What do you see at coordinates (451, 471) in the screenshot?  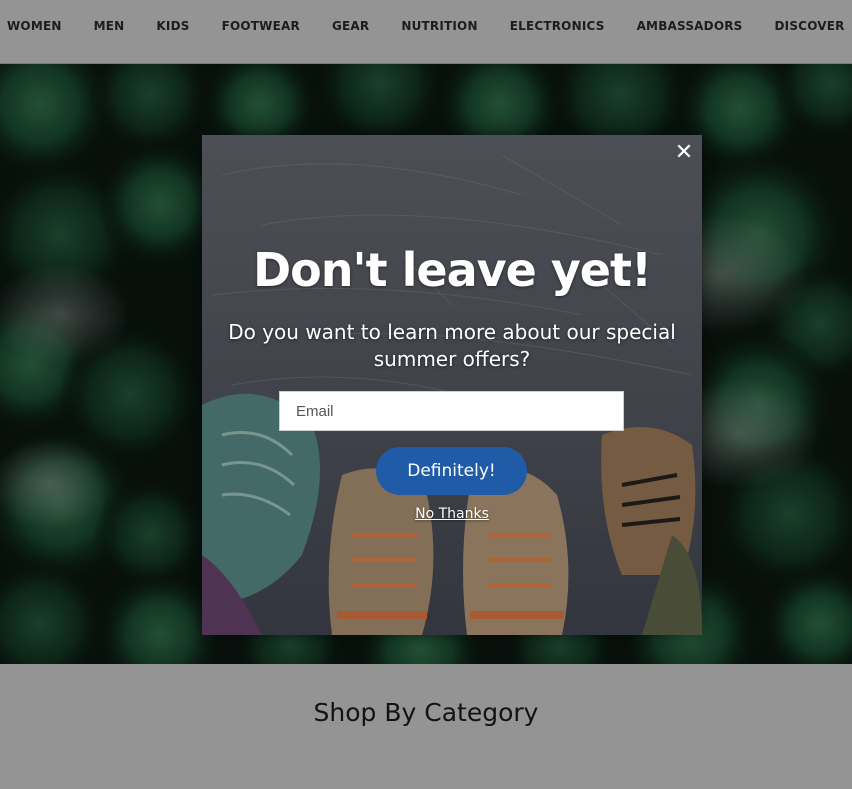 I see `definitely-button: Definitely!` at bounding box center [451, 471].